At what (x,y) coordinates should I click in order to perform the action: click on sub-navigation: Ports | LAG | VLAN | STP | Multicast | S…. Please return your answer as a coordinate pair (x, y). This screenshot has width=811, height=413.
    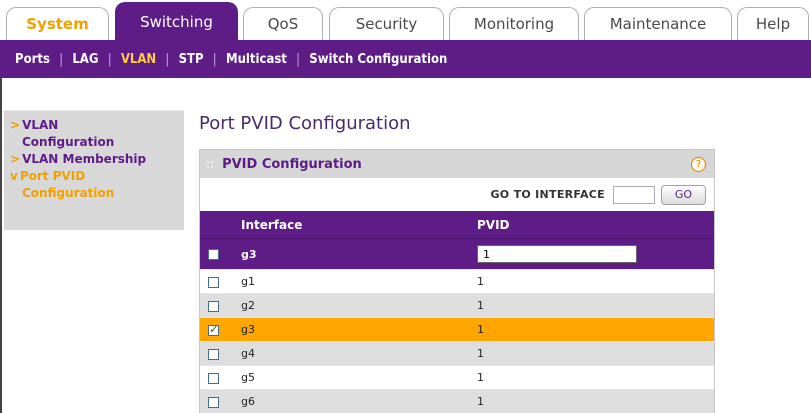
    Looking at the image, I should click on (405, 59).